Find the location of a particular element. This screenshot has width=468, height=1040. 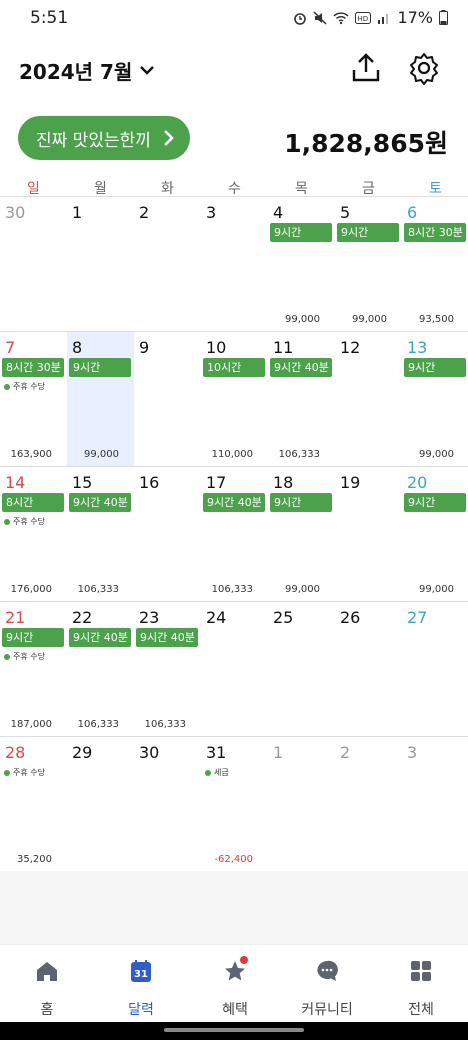

day-number: 26 is located at coordinates (350, 617).